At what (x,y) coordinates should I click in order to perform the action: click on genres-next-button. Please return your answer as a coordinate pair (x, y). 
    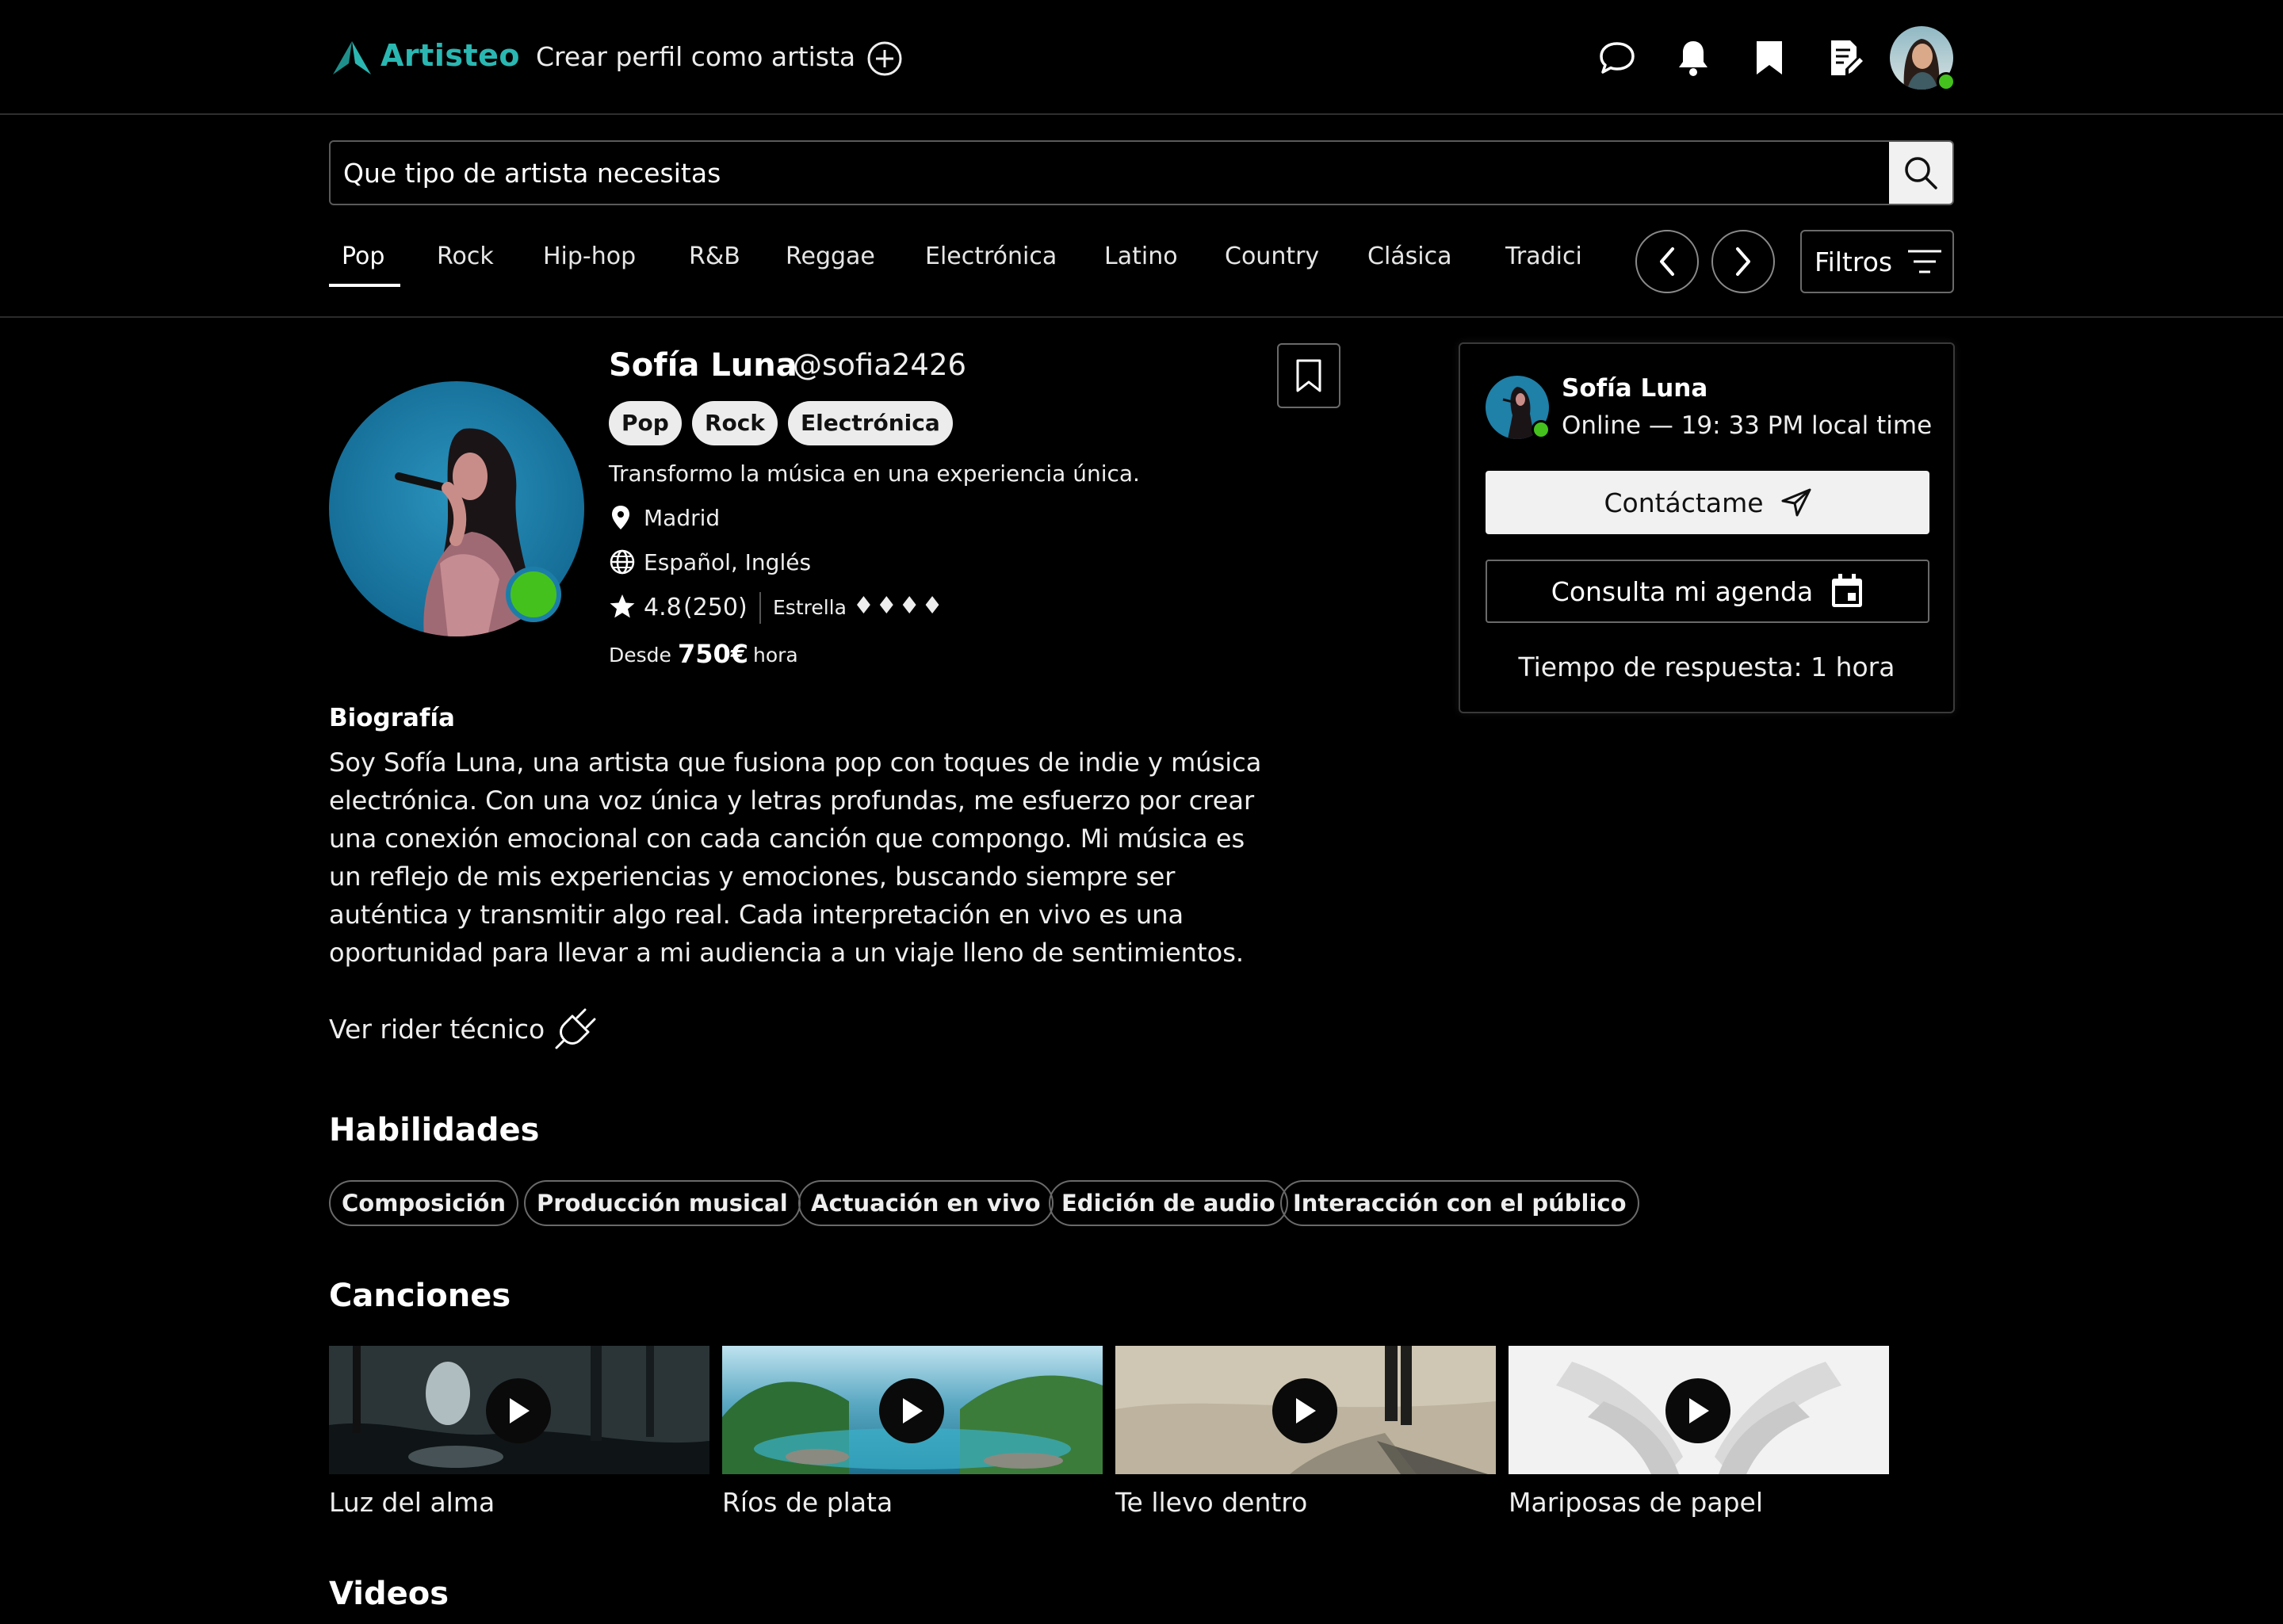
    Looking at the image, I should click on (1743, 261).